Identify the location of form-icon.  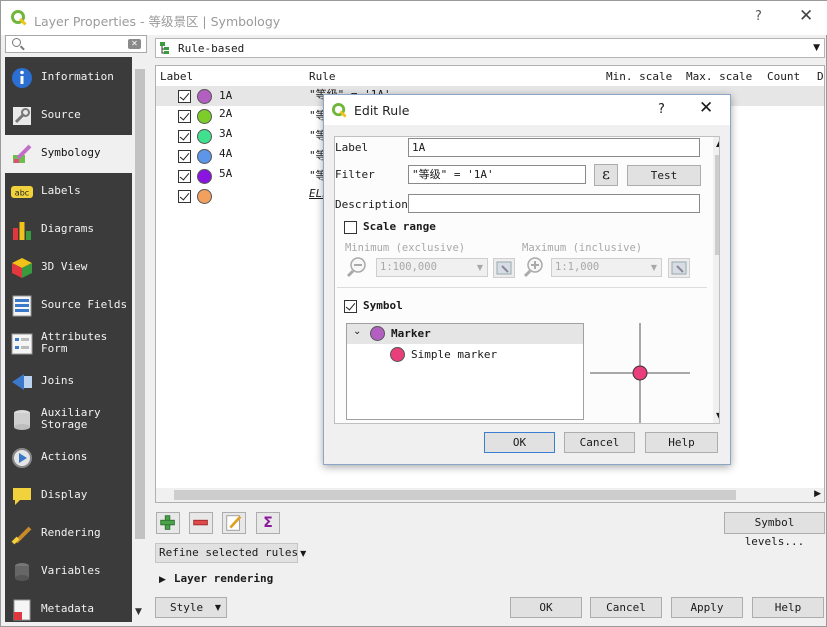
(22, 344).